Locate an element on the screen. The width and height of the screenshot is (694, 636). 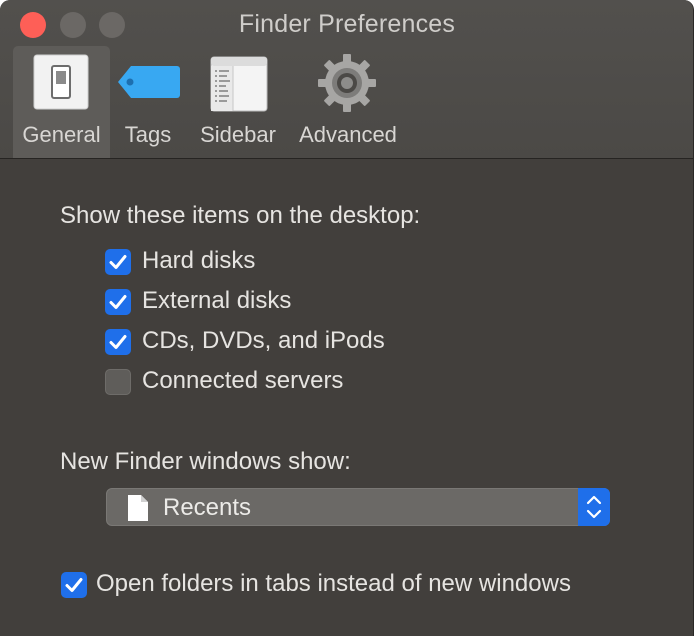
external-disks-checkbox is located at coordinates (118, 302).